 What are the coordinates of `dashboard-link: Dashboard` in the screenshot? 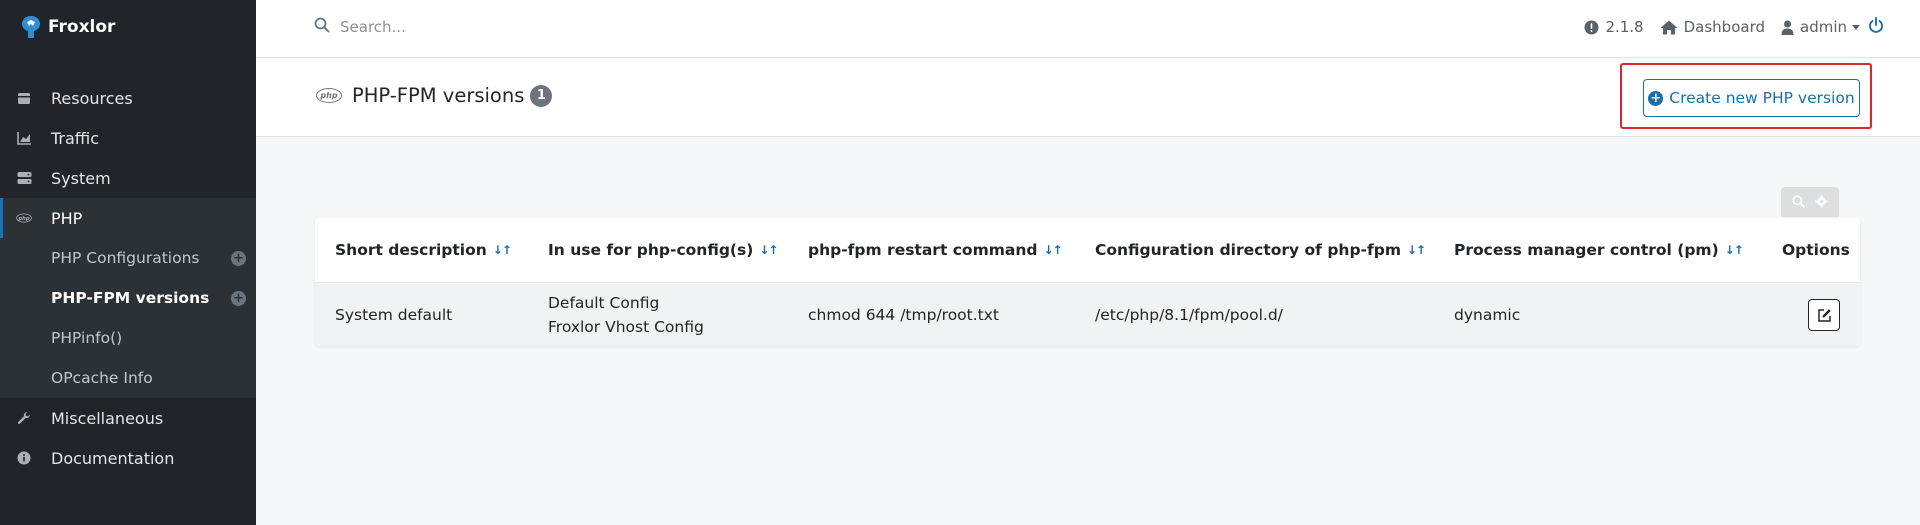 It's located at (1712, 27).